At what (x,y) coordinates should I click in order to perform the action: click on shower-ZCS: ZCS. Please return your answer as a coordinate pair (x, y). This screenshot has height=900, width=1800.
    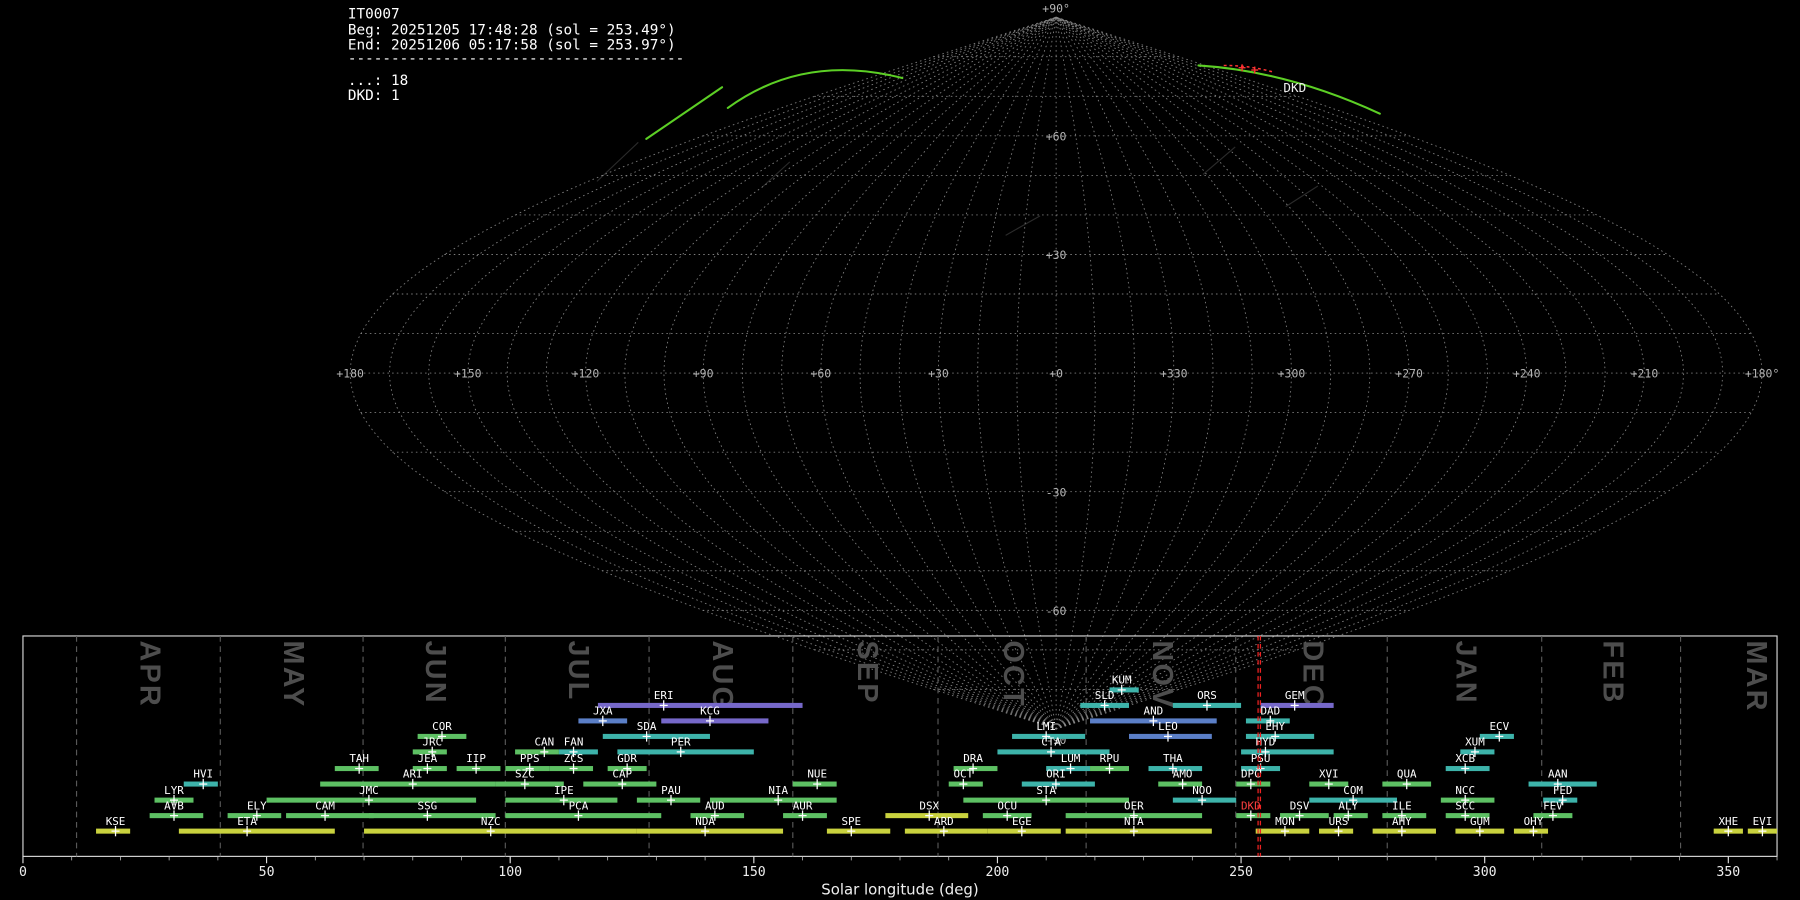
    Looking at the image, I should click on (571, 763).